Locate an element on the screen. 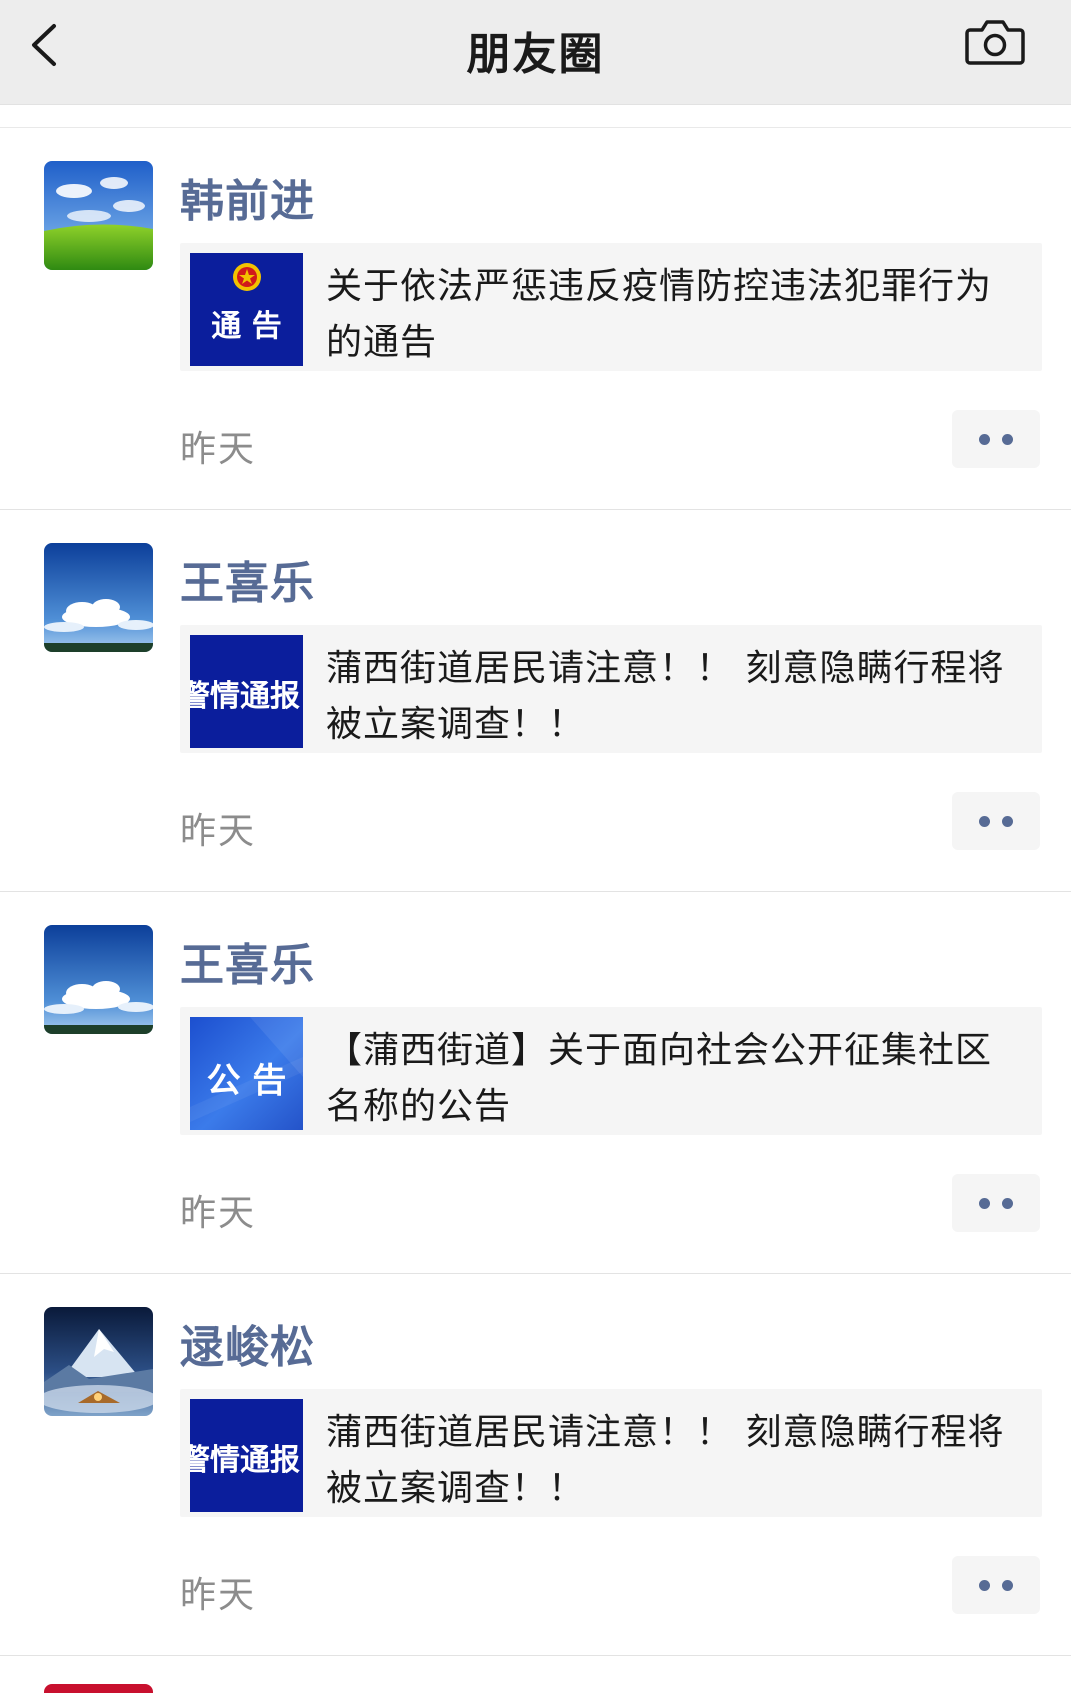 The image size is (1071, 1693). post-divider is located at coordinates (535, 1655).